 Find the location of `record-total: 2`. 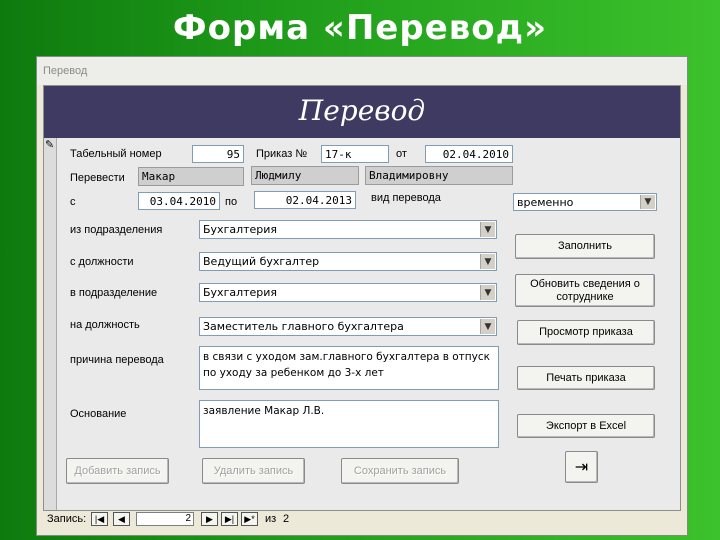

record-total: 2 is located at coordinates (286, 519).